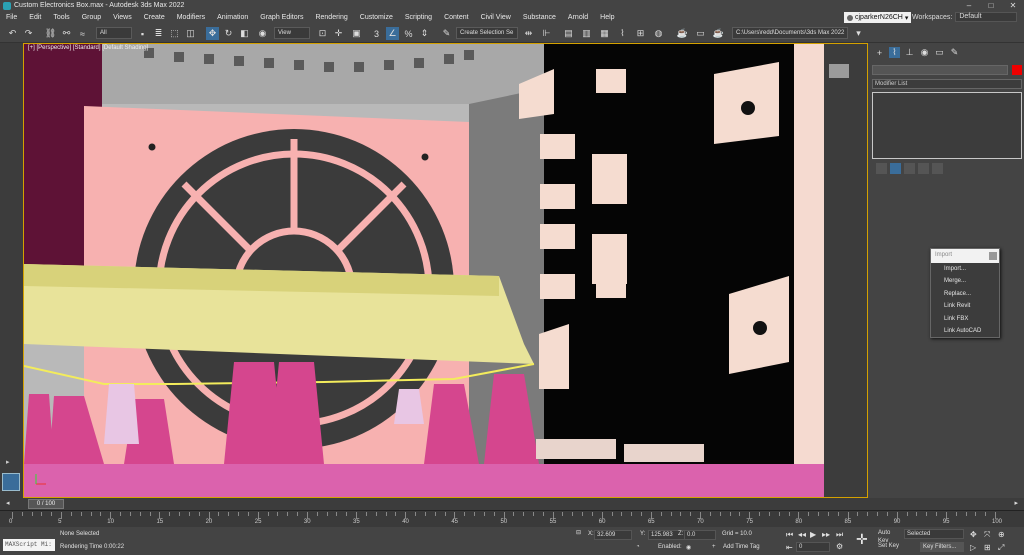  I want to click on rect-selection-icon: ⬚, so click(174, 33).